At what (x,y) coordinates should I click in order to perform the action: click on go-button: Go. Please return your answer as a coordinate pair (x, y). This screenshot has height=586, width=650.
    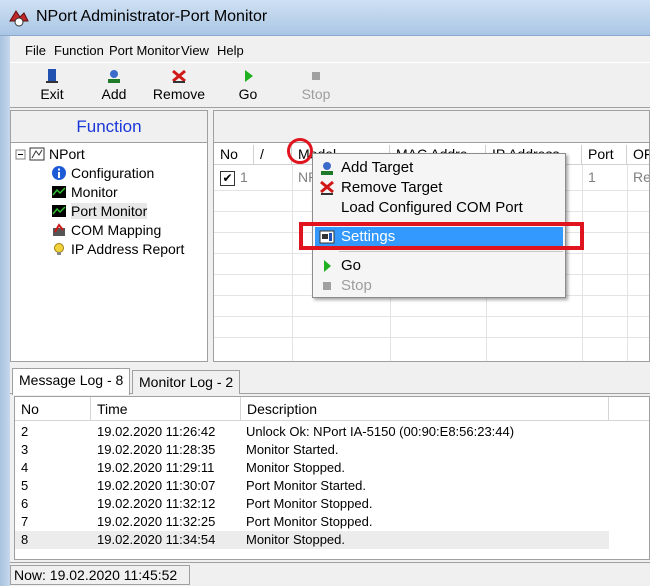
    Looking at the image, I should click on (248, 86).